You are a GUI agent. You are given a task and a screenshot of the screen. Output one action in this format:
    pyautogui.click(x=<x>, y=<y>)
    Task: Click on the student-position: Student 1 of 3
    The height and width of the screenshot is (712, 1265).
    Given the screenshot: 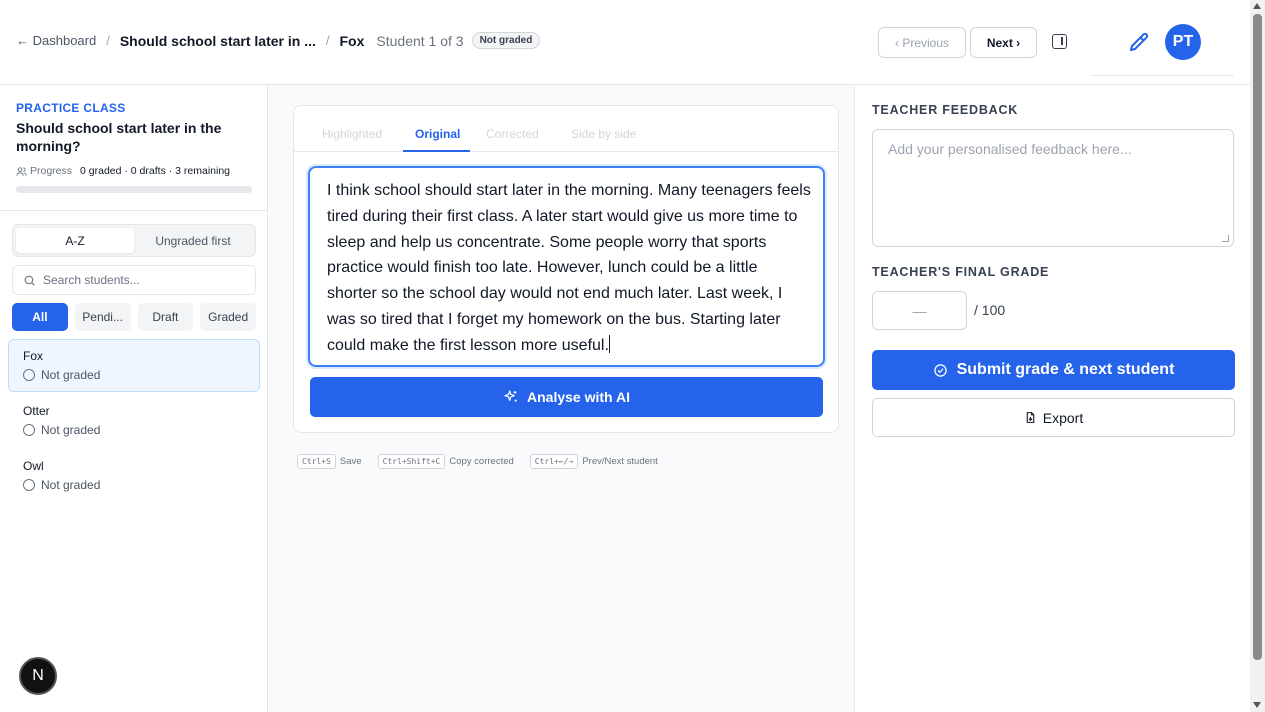 What is the action you would take?
    pyautogui.click(x=420, y=40)
    